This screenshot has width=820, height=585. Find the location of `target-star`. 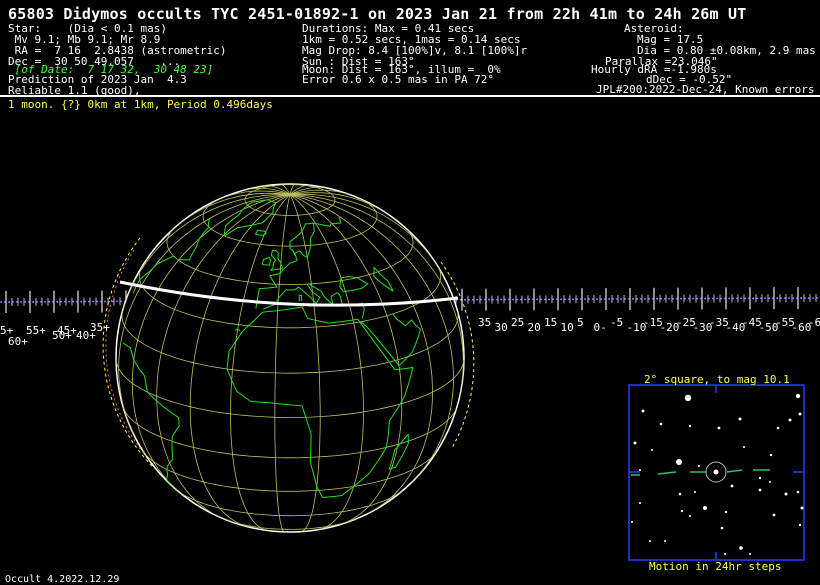

target-star is located at coordinates (716, 472).